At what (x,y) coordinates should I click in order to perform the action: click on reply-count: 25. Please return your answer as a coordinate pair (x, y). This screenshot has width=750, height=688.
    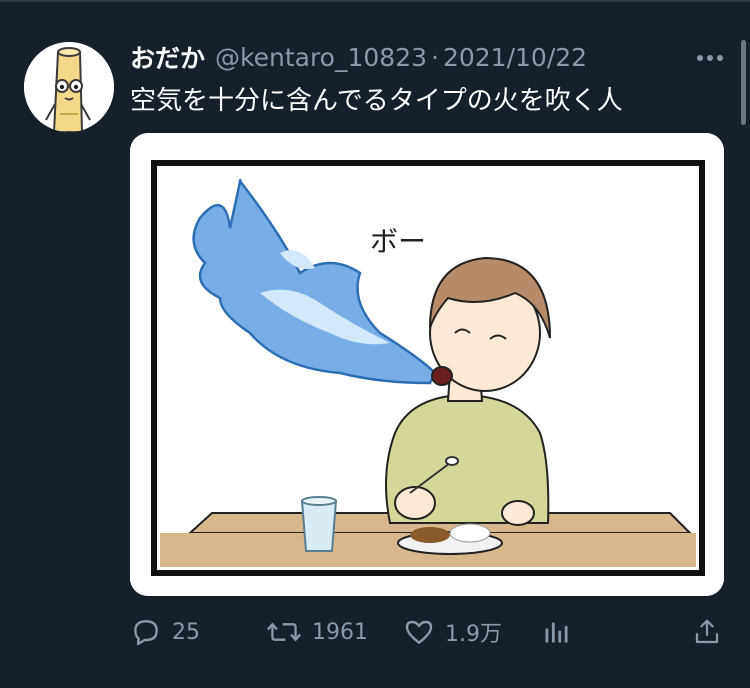
    Looking at the image, I should click on (186, 632).